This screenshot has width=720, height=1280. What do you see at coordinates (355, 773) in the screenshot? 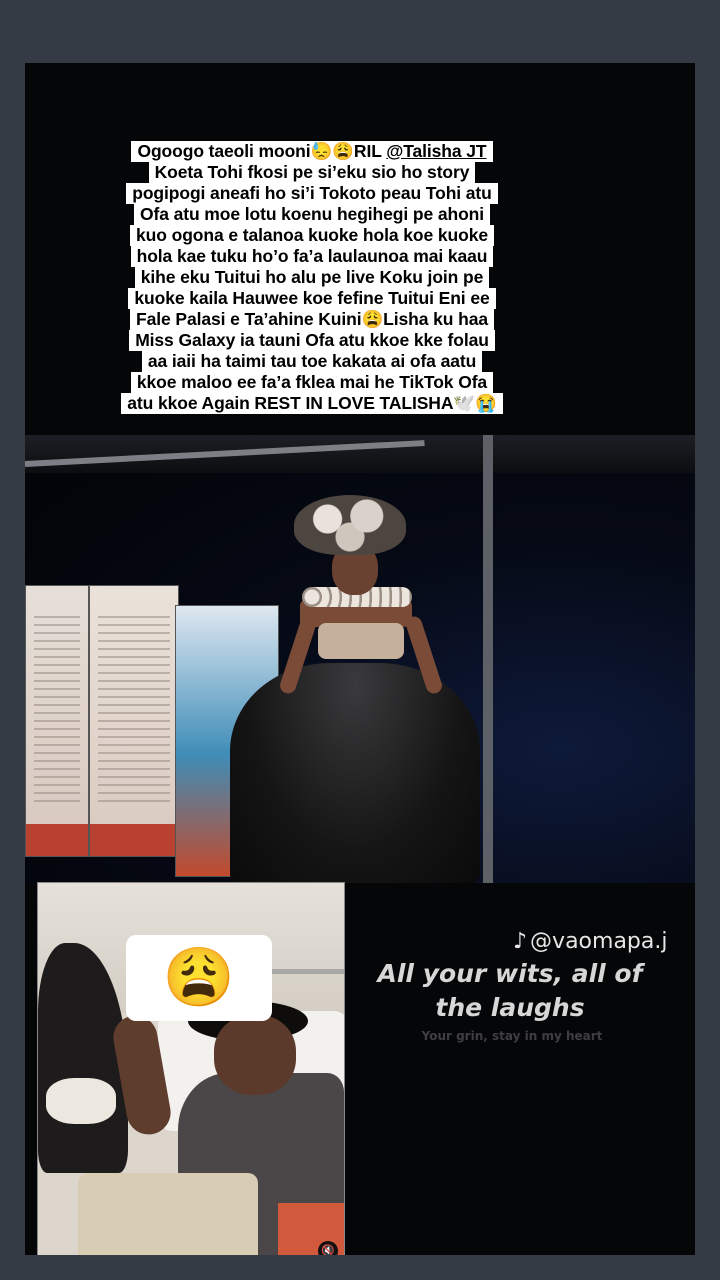
I see `performer-skirt` at bounding box center [355, 773].